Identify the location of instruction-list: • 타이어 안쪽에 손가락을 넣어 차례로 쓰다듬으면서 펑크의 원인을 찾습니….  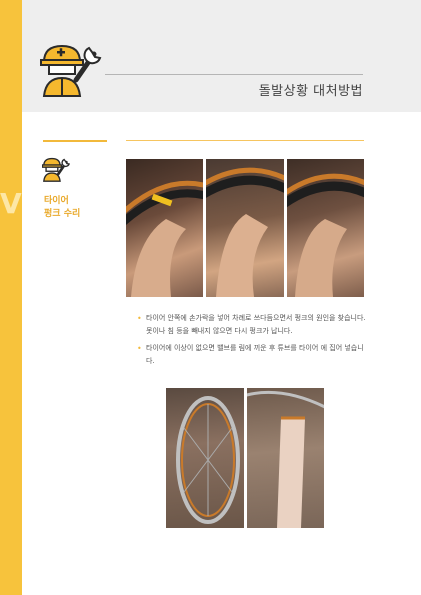
(252, 342).